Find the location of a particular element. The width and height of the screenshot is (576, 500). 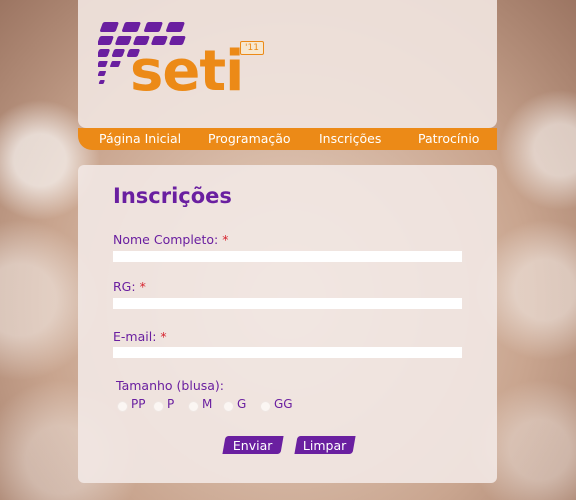

reset-button: Limpar is located at coordinates (325, 445).